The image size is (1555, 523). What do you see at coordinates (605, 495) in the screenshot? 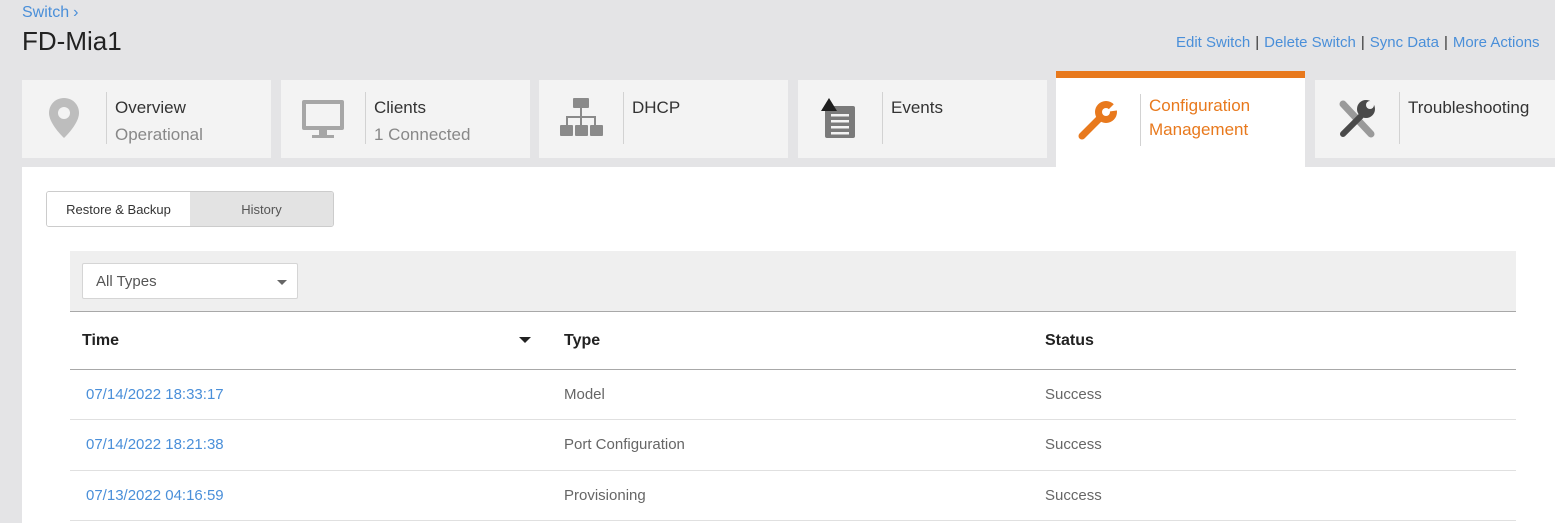
I see `row-type: Provisioning` at bounding box center [605, 495].